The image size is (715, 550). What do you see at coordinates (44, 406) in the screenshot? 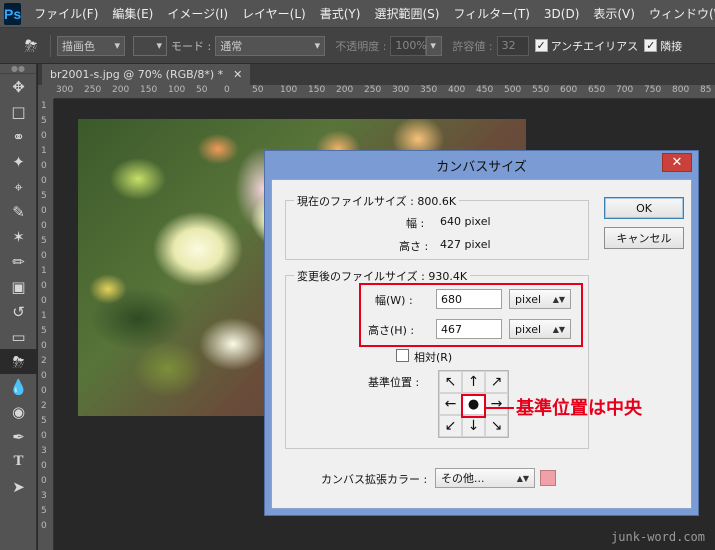
I see `ruler-tick-label: 2` at bounding box center [44, 406].